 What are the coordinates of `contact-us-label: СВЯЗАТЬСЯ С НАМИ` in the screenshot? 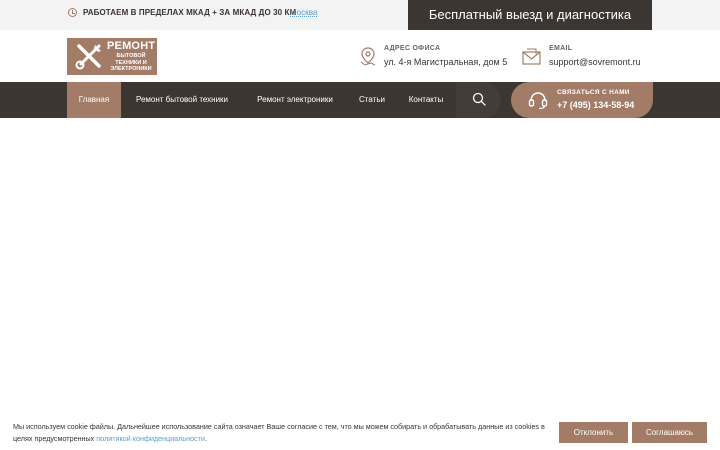 It's located at (593, 92).